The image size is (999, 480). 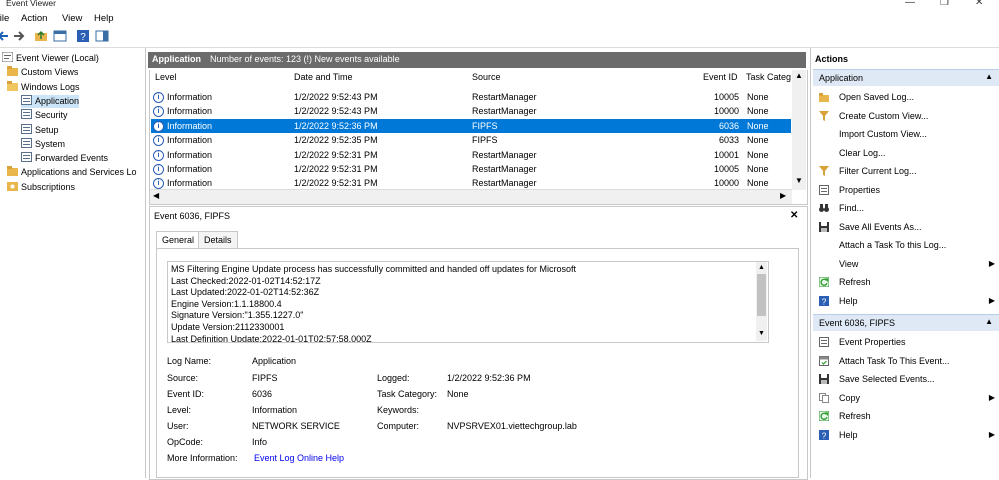 I want to click on description-scrollbar: ▲ ▼, so click(x=761, y=301).